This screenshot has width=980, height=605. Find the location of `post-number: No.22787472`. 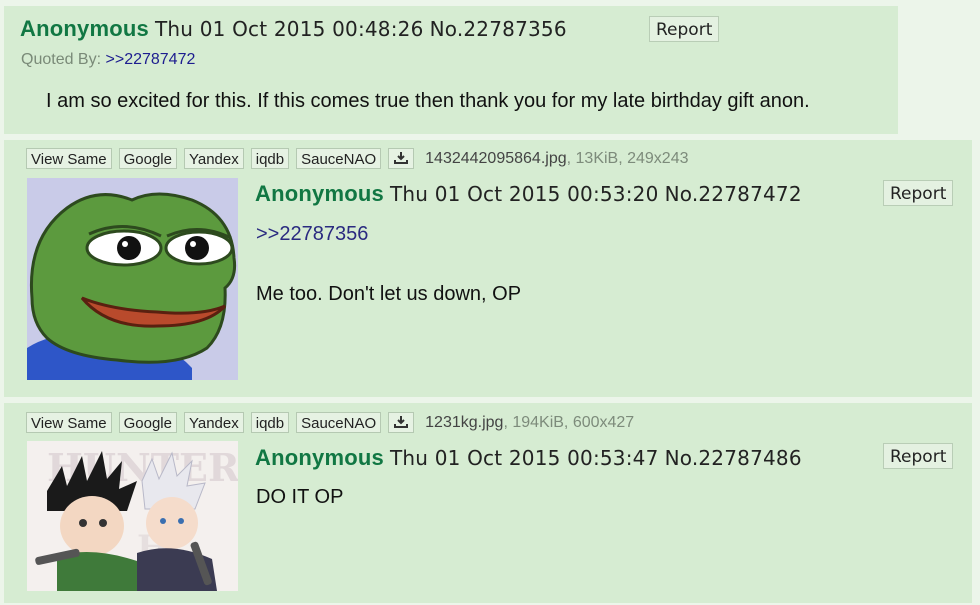

post-number: No.22787472 is located at coordinates (733, 194).